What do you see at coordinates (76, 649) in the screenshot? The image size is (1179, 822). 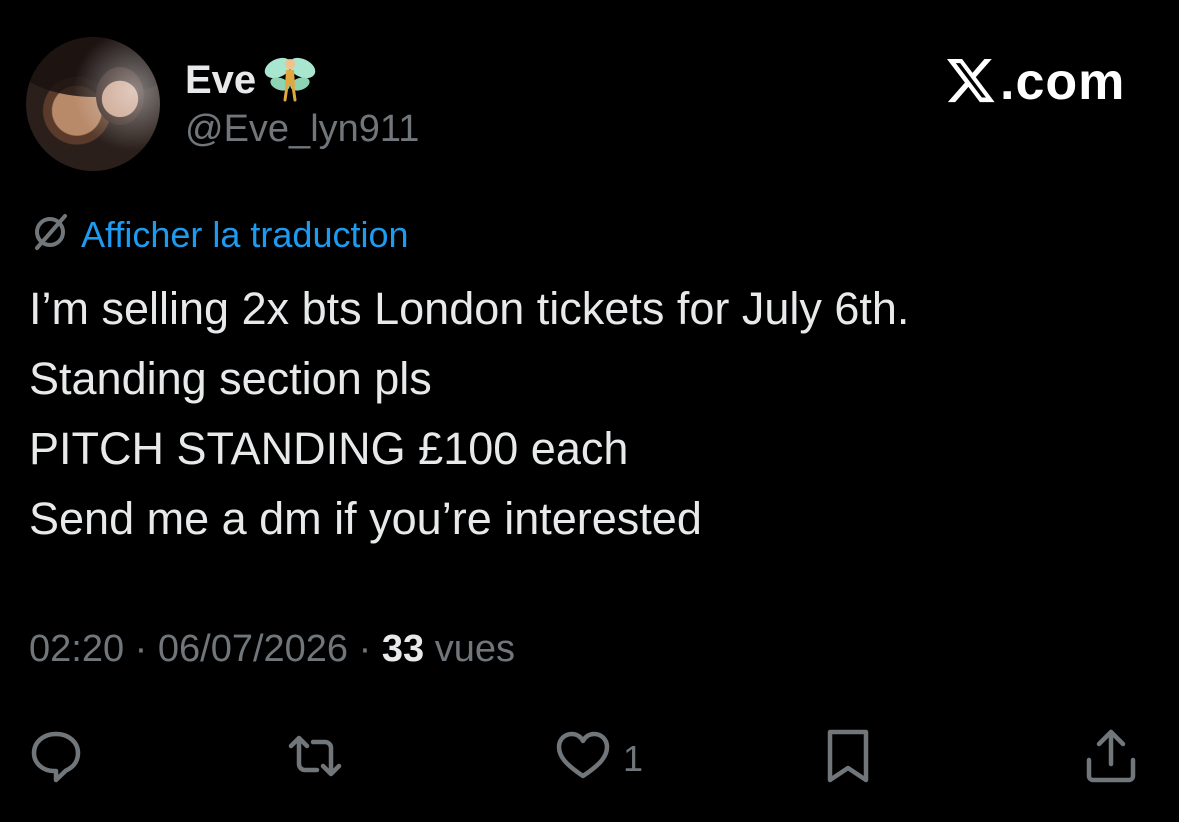 I see `tweet-time: 02:20` at bounding box center [76, 649].